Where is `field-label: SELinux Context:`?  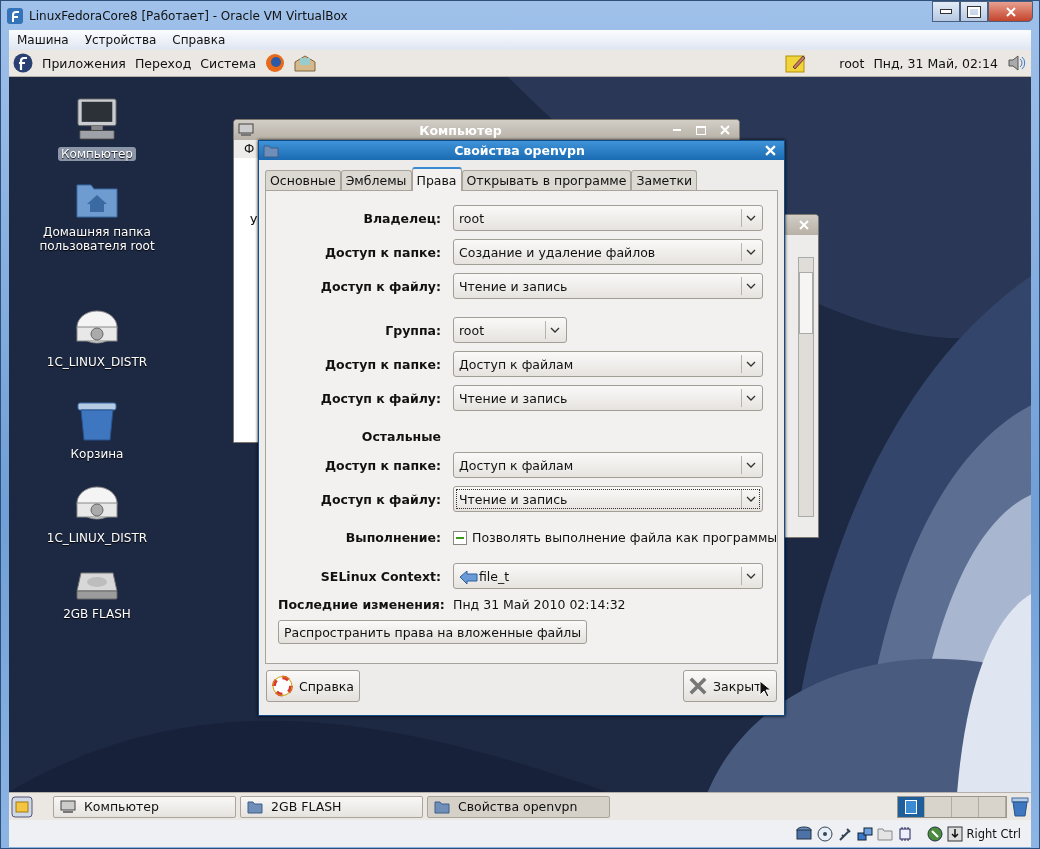 field-label: SELinux Context: is located at coordinates (380, 576).